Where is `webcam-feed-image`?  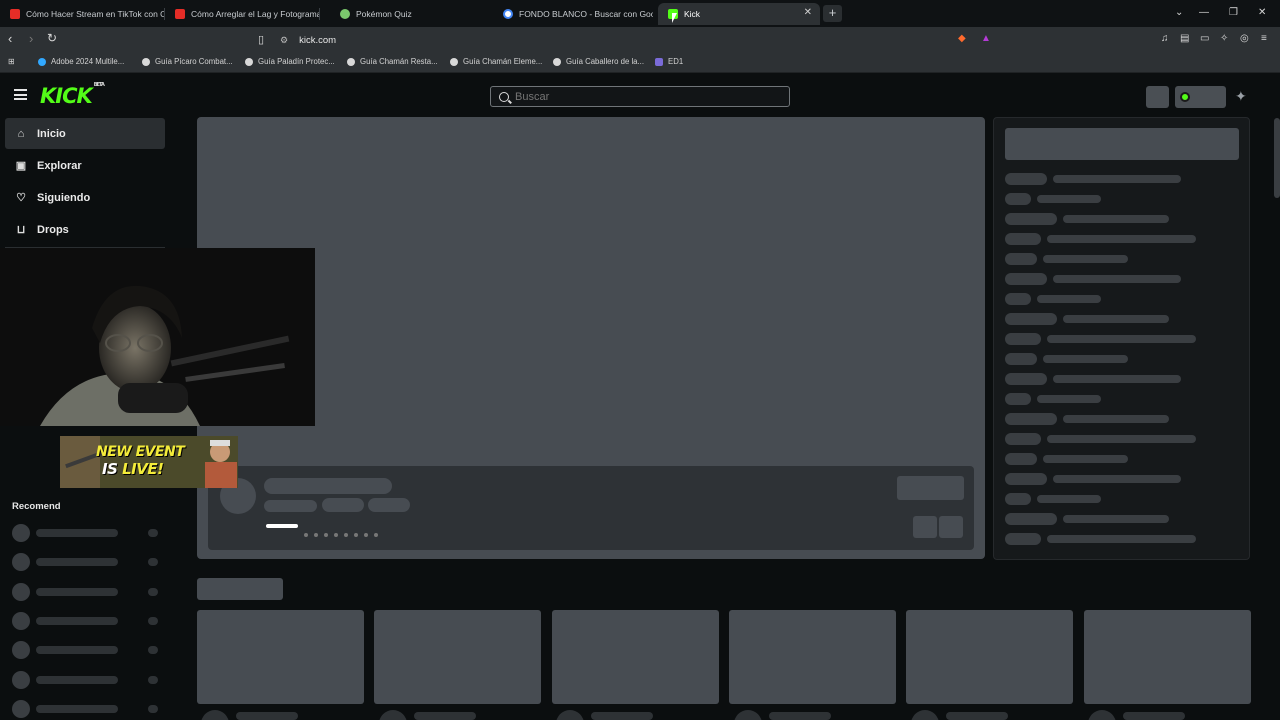
webcam-feed-image is located at coordinates (157, 337).